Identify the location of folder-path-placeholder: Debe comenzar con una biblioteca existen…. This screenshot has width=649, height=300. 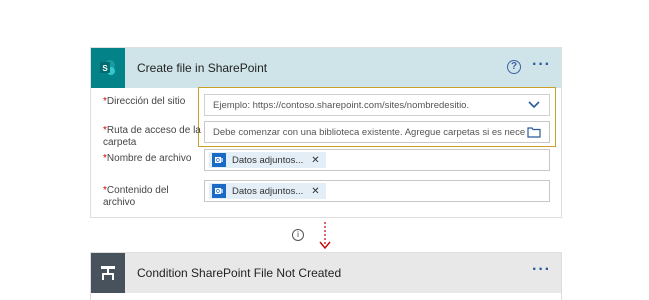
(369, 132).